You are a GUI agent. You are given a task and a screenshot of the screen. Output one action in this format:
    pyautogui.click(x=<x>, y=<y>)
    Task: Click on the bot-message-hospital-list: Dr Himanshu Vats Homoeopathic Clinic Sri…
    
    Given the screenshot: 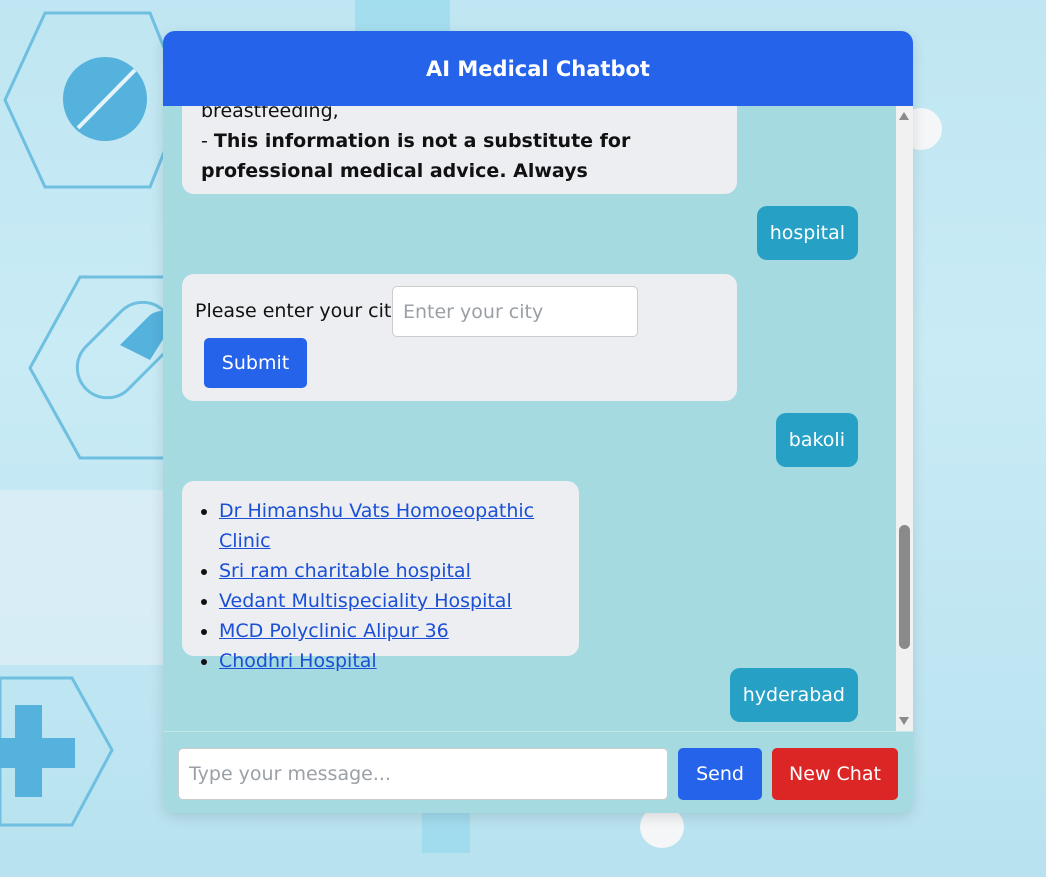 What is the action you would take?
    pyautogui.click(x=380, y=576)
    